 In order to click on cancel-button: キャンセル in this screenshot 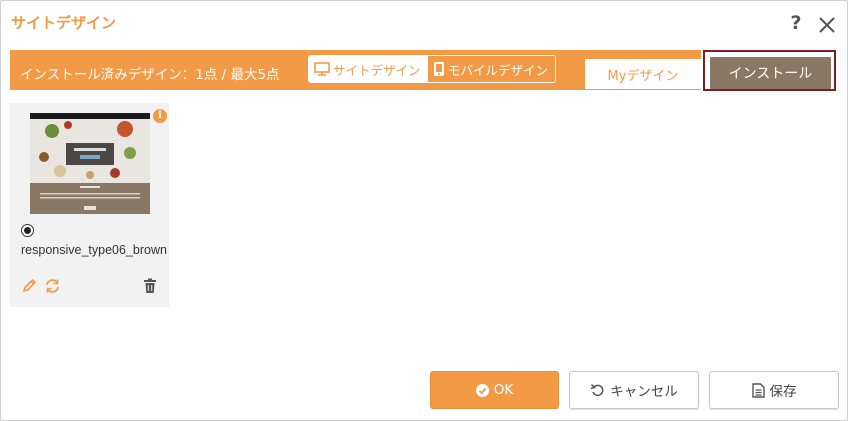, I will do `click(634, 390)`.